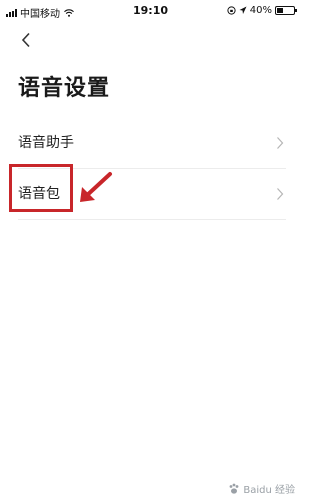 This screenshot has width=320, height=500. What do you see at coordinates (286, 10) in the screenshot?
I see `battery-icon` at bounding box center [286, 10].